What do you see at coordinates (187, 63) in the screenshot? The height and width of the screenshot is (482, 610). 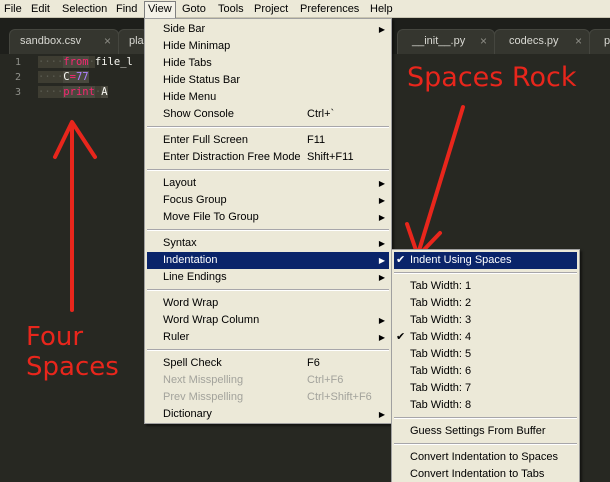 I see `menu-item-label: Hide Tabs` at bounding box center [187, 63].